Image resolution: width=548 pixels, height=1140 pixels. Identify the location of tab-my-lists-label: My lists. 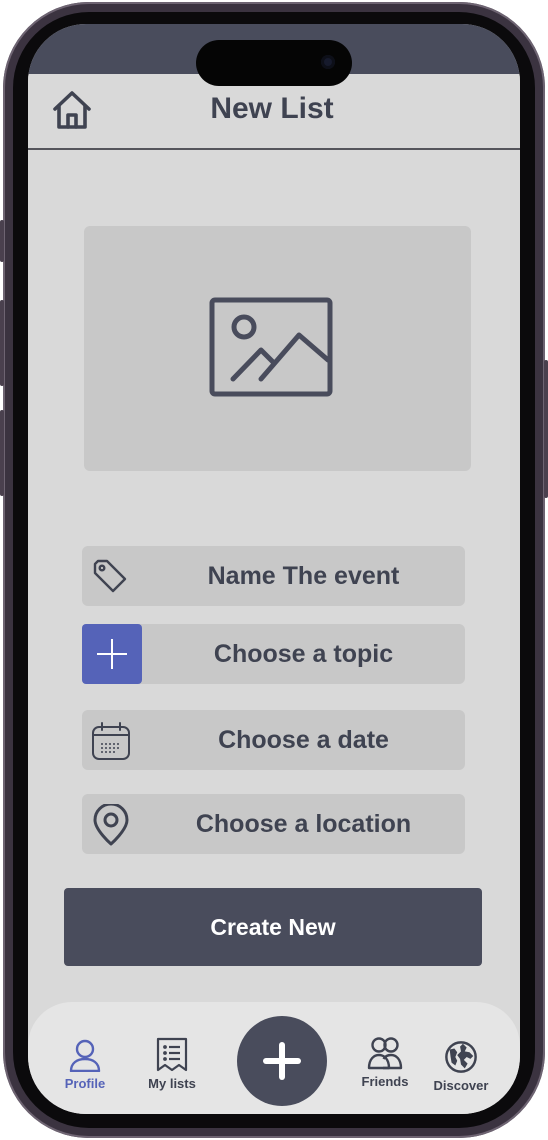
(172, 1083).